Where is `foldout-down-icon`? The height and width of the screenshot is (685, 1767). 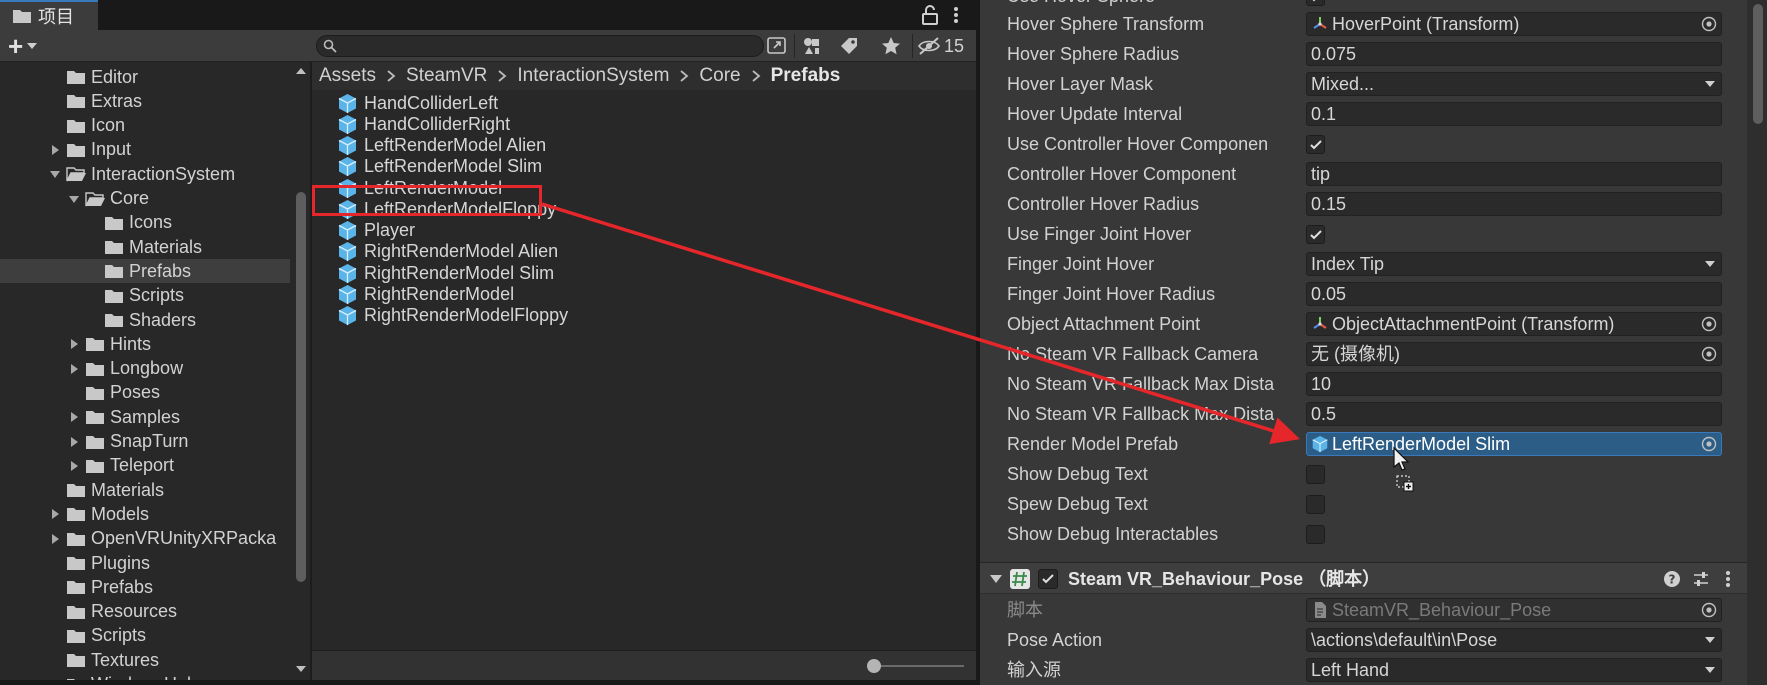
foldout-down-icon is located at coordinates (996, 579).